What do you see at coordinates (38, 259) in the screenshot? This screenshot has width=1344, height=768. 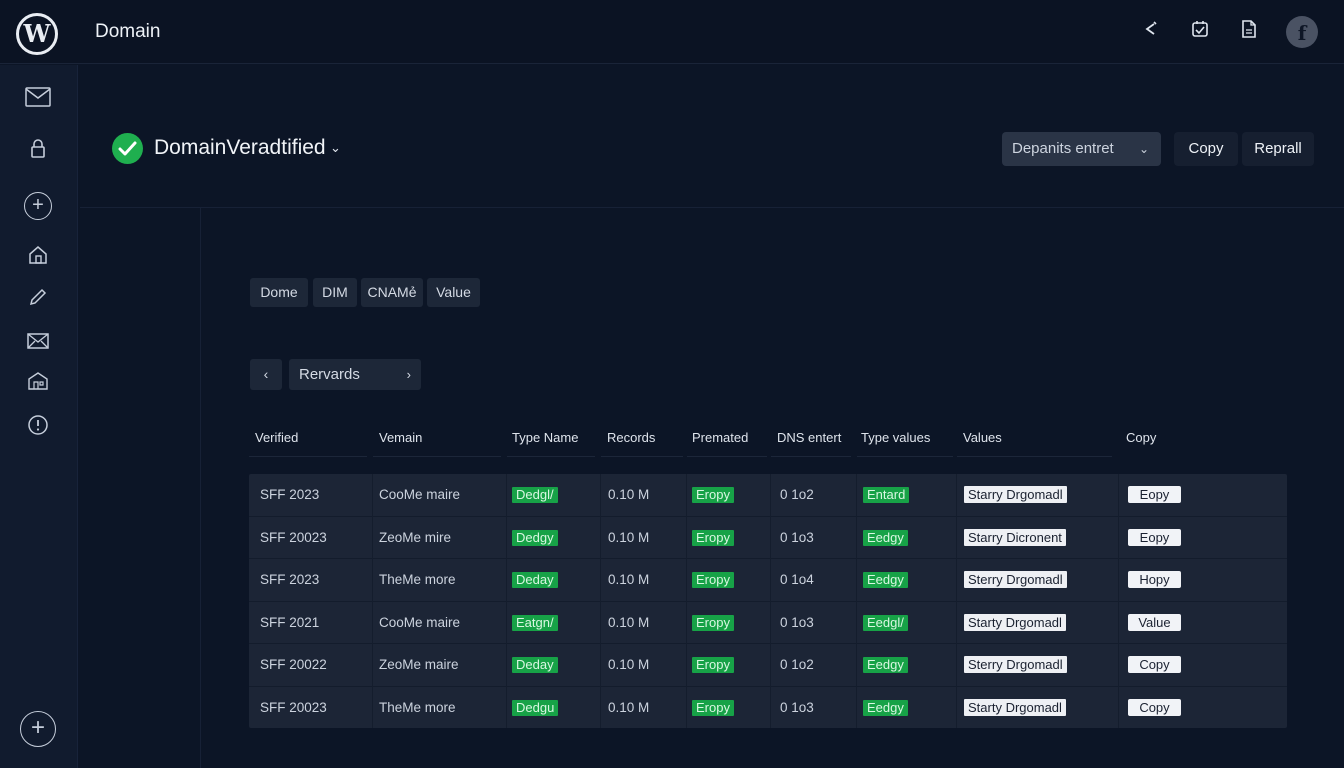 I see `home-icon` at bounding box center [38, 259].